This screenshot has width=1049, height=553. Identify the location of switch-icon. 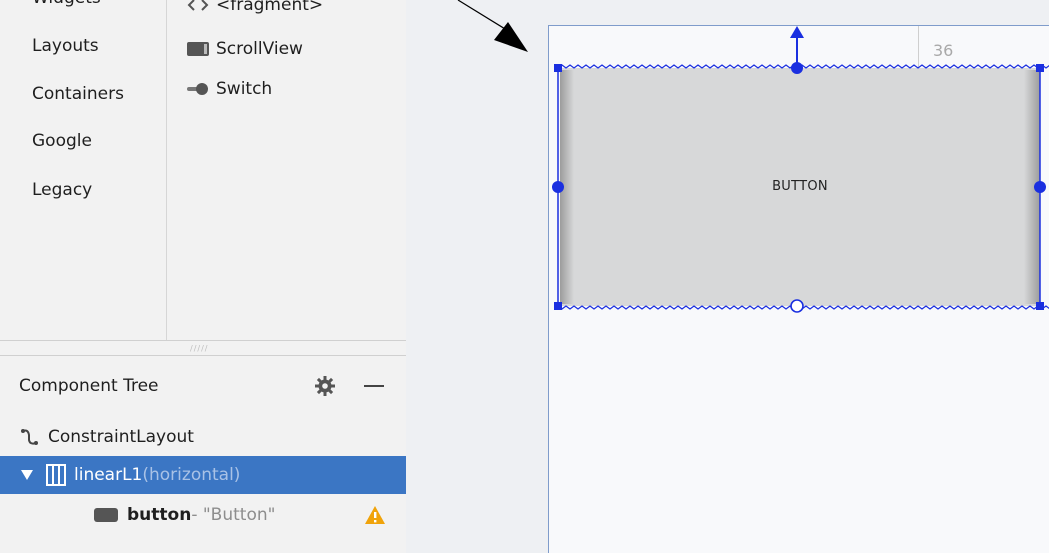
(198, 89).